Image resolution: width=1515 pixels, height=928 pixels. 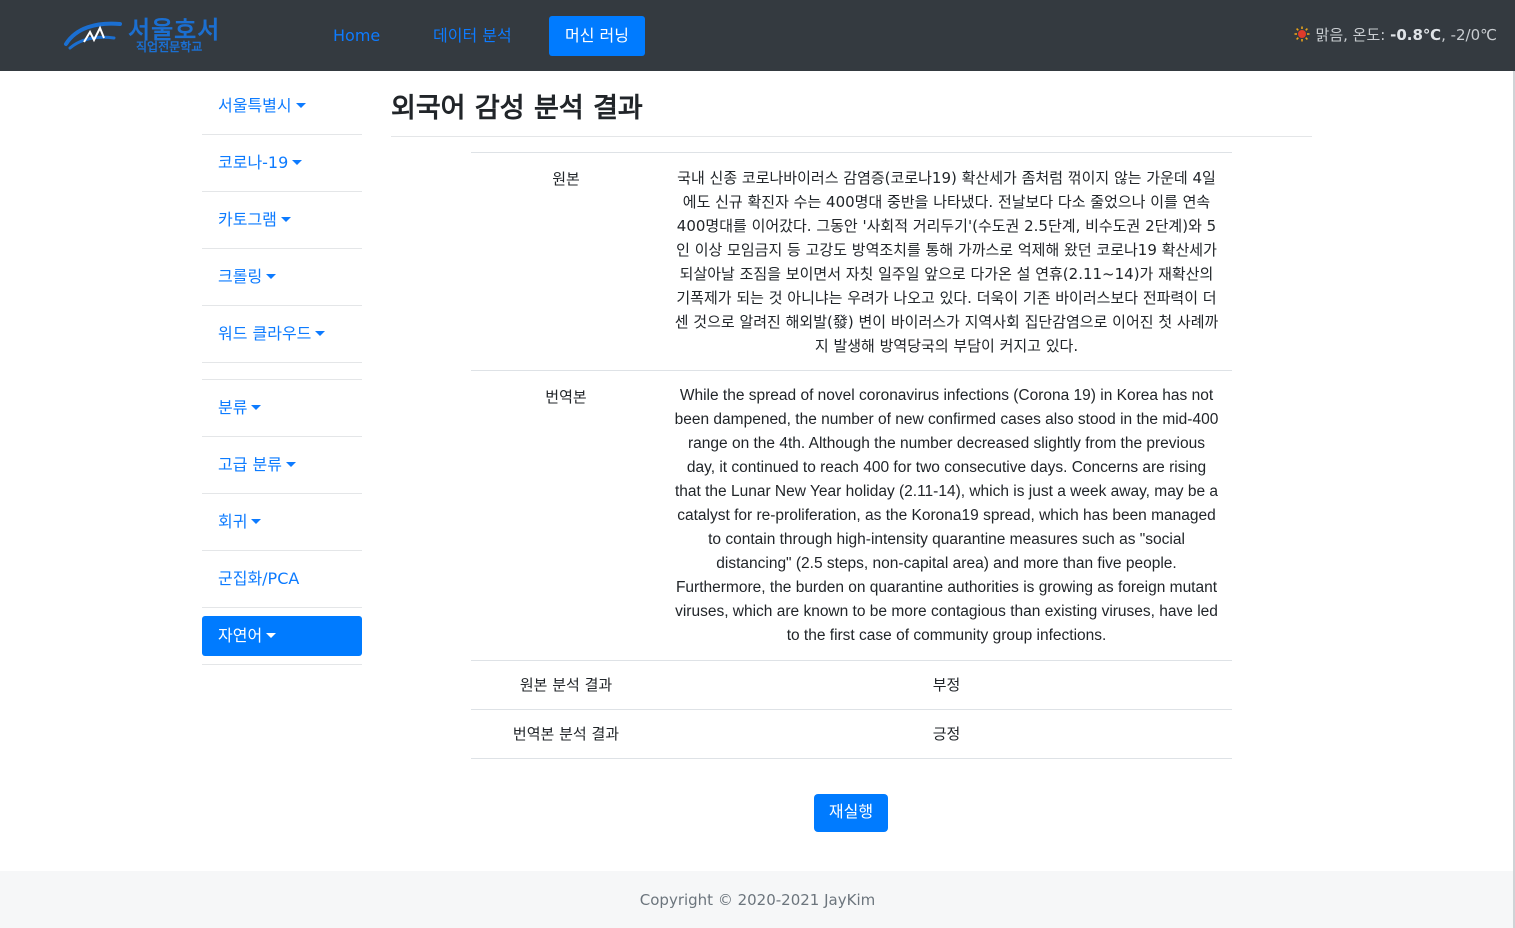 What do you see at coordinates (946, 734) in the screenshot?
I see `translated-result-value: 긍정` at bounding box center [946, 734].